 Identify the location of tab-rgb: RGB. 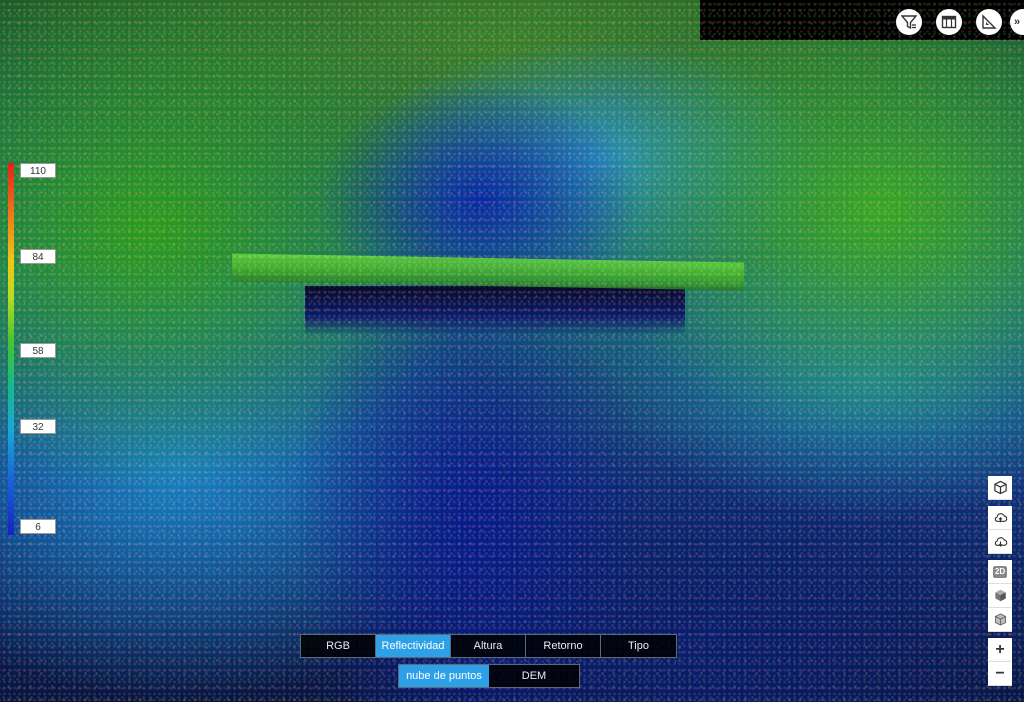
(338, 646).